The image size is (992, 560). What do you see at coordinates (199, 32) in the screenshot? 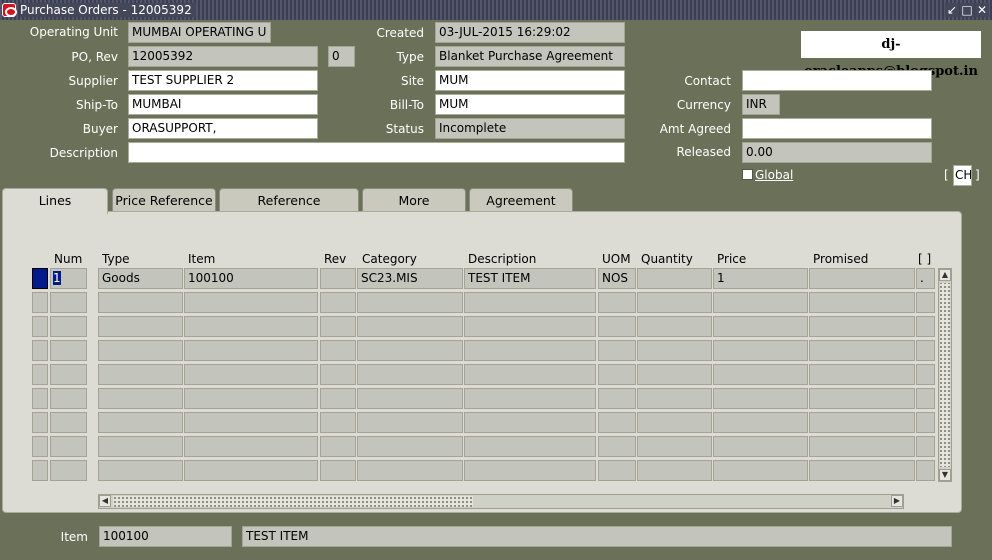
I see `operating-unit-field: MUMBAI OPERATING U` at bounding box center [199, 32].